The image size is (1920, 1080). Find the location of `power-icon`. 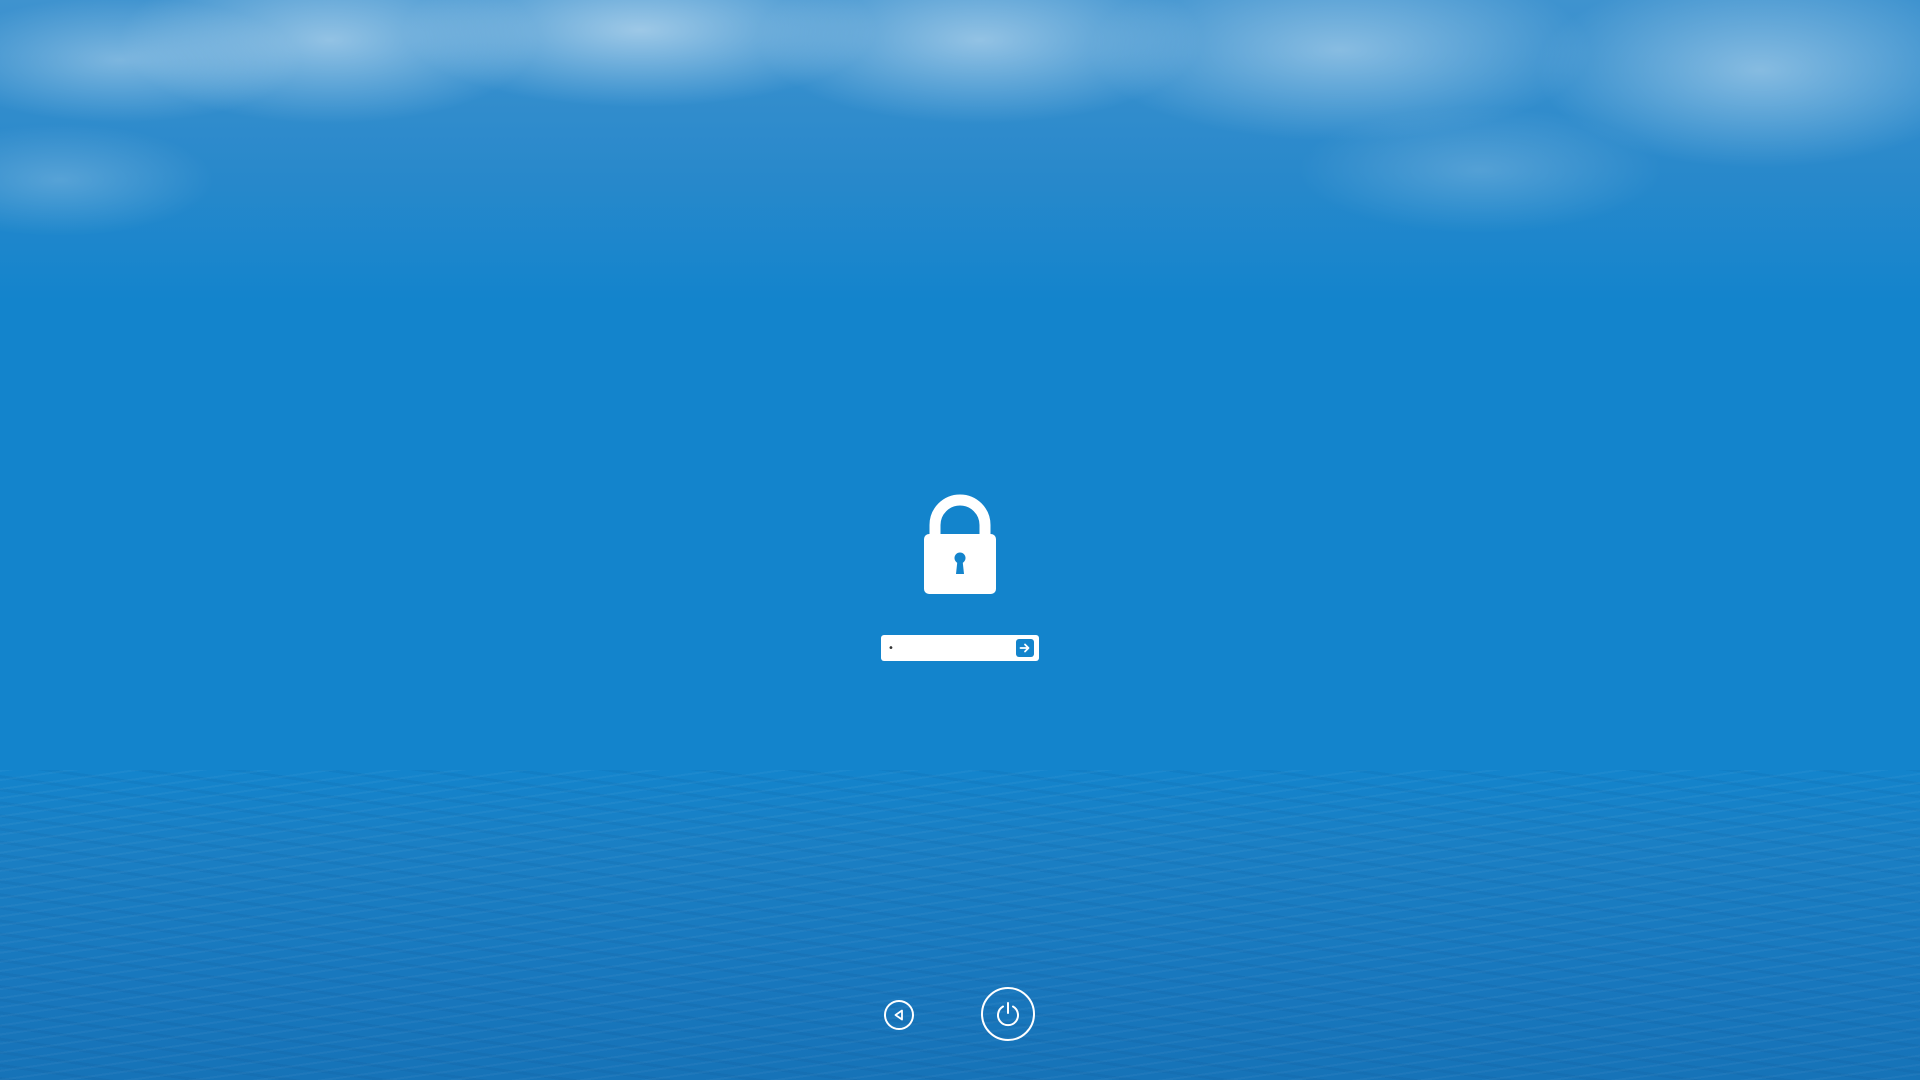

power-icon is located at coordinates (1008, 1014).